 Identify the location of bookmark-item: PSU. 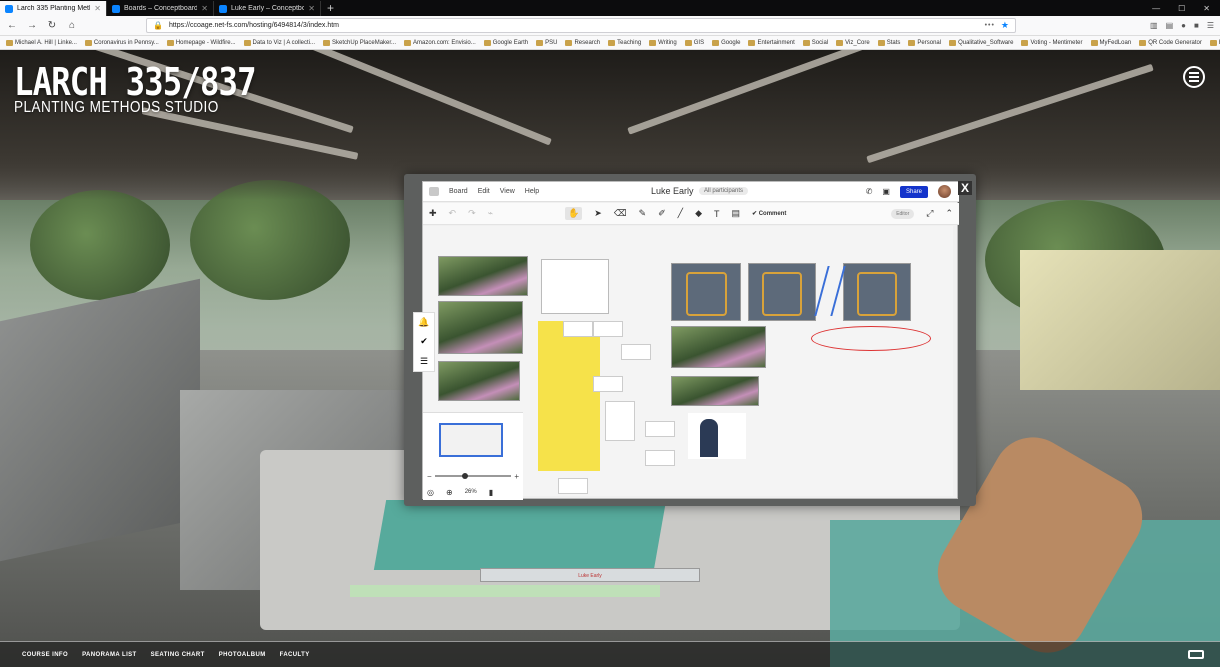
(546, 42).